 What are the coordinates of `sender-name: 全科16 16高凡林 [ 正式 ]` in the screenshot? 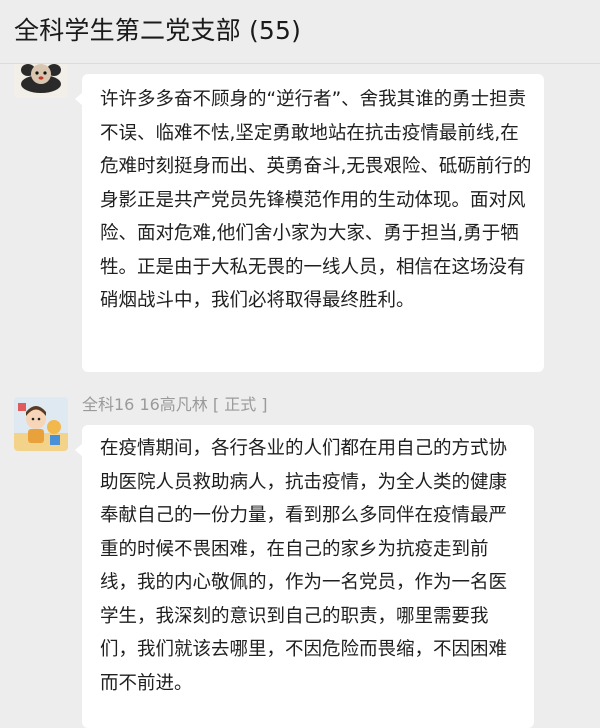 It's located at (175, 405).